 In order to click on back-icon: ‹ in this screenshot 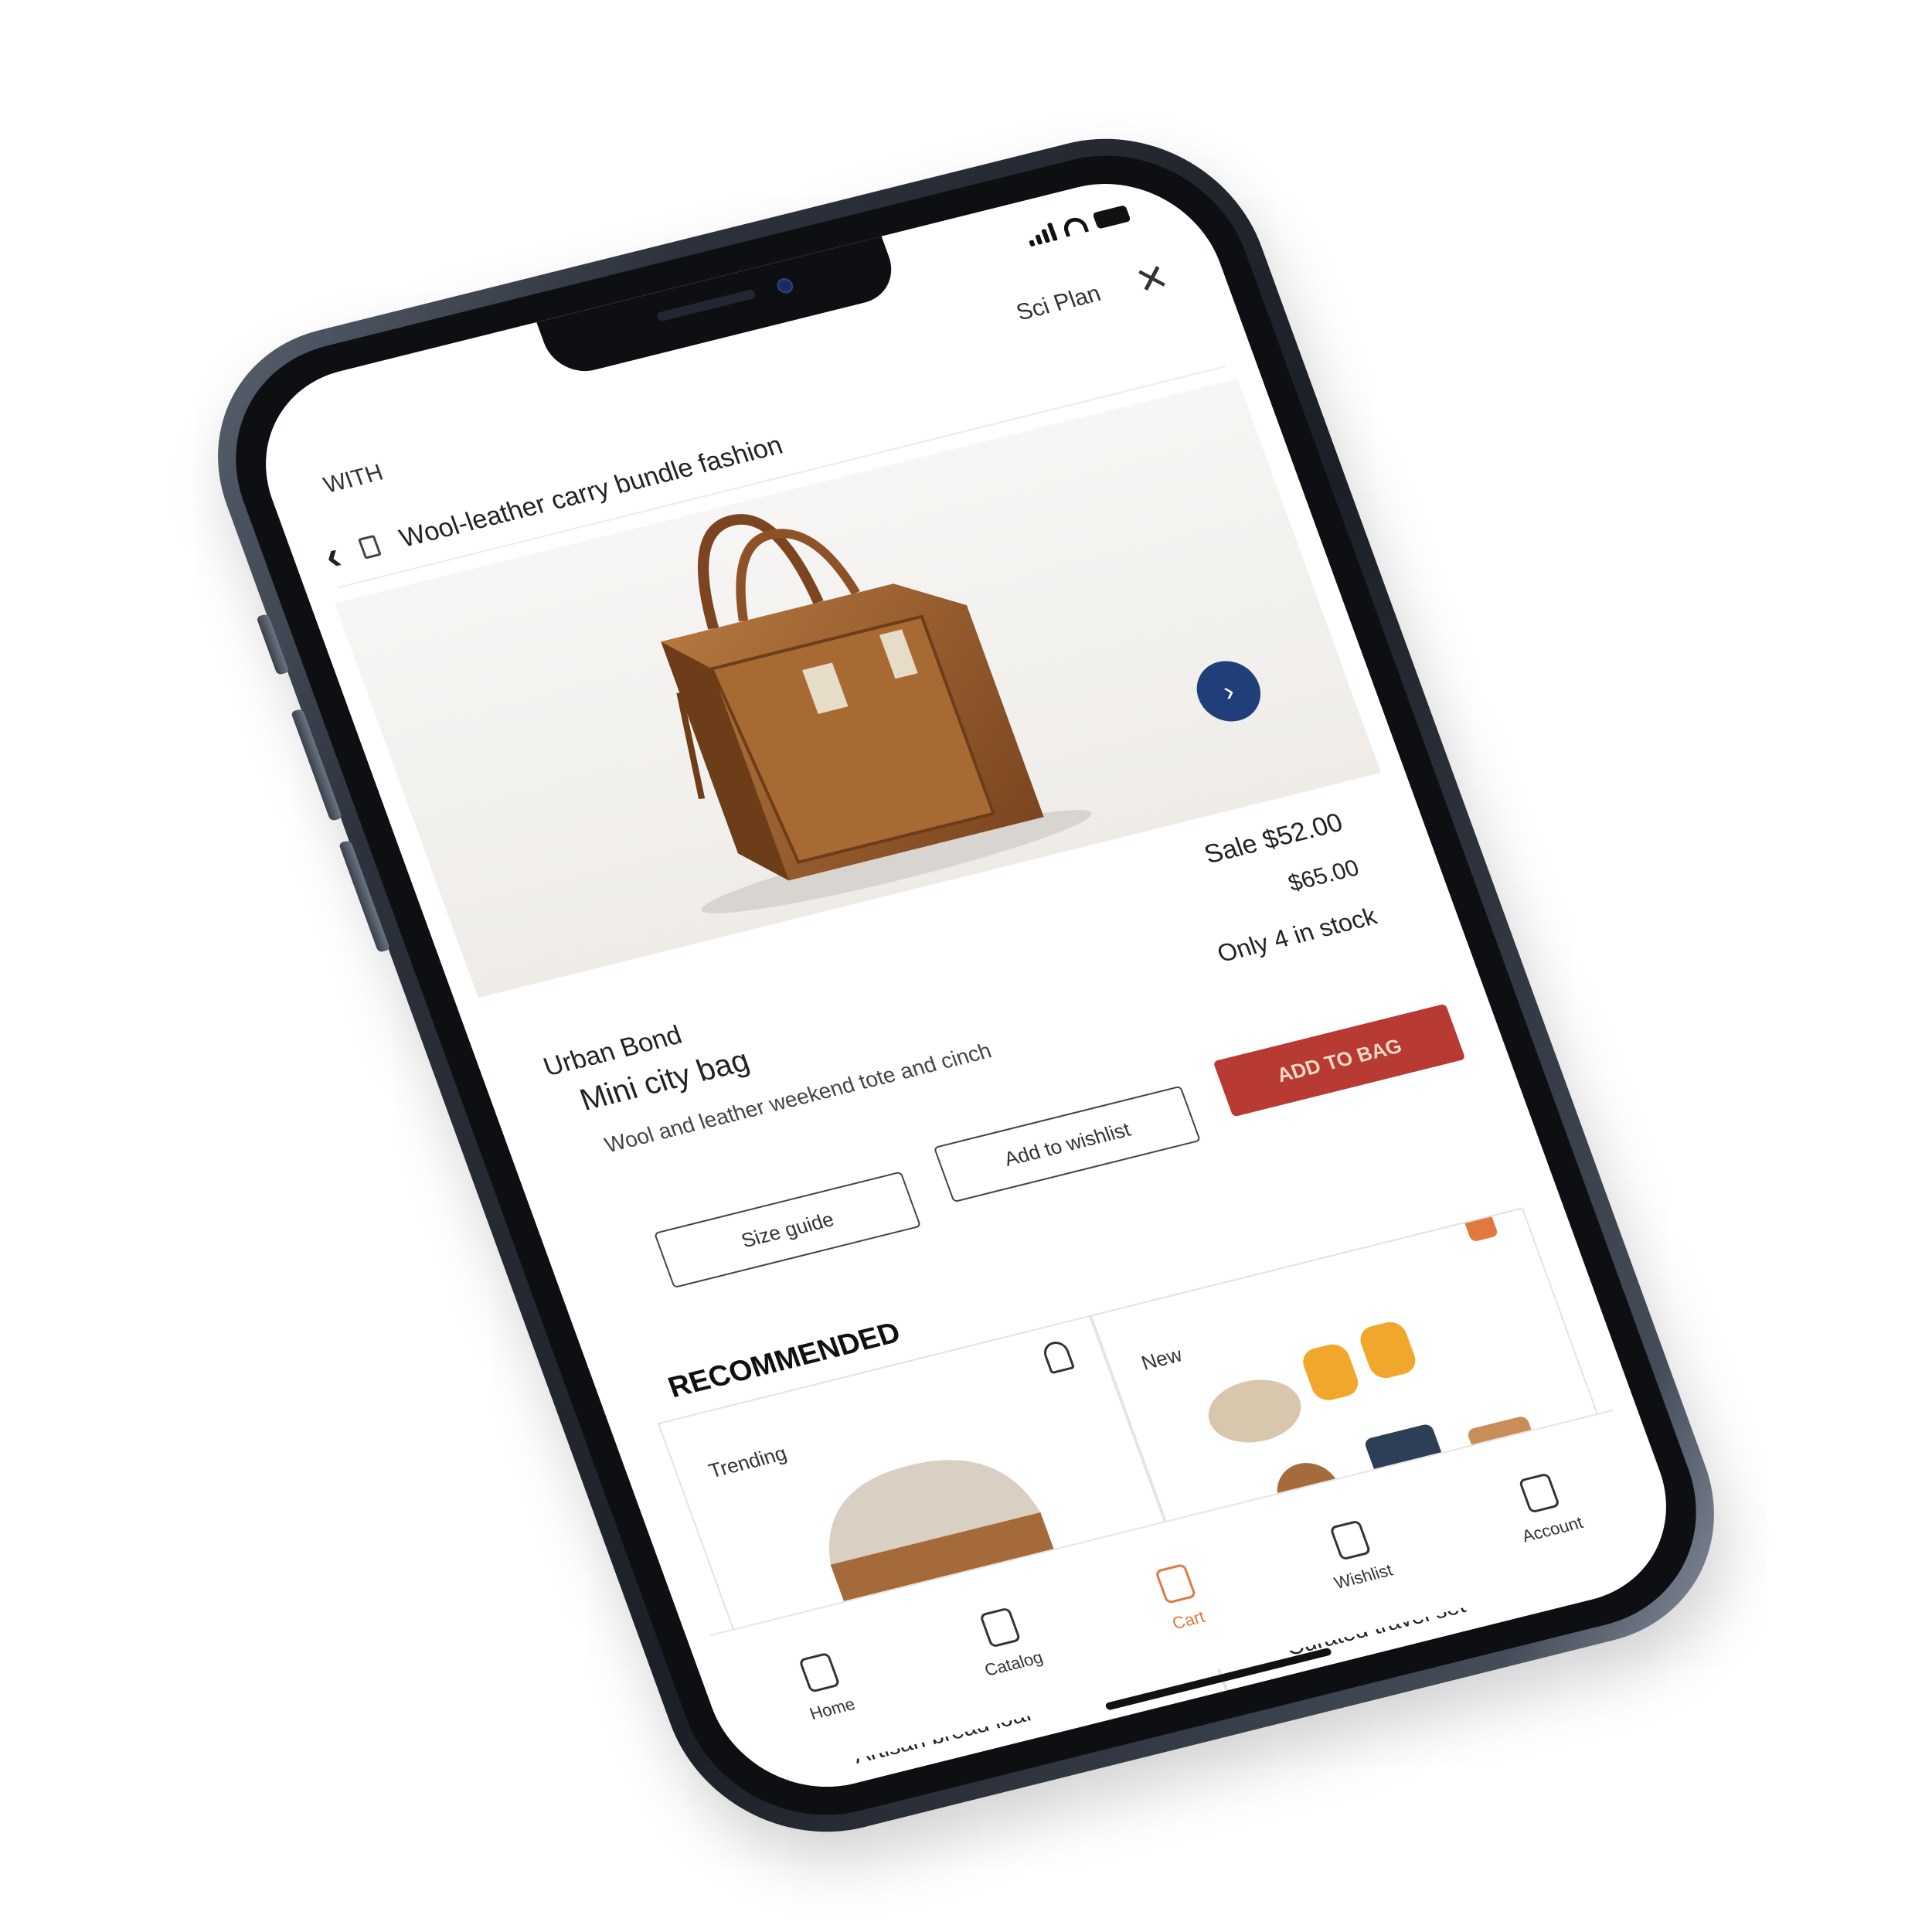, I will do `click(333, 556)`.